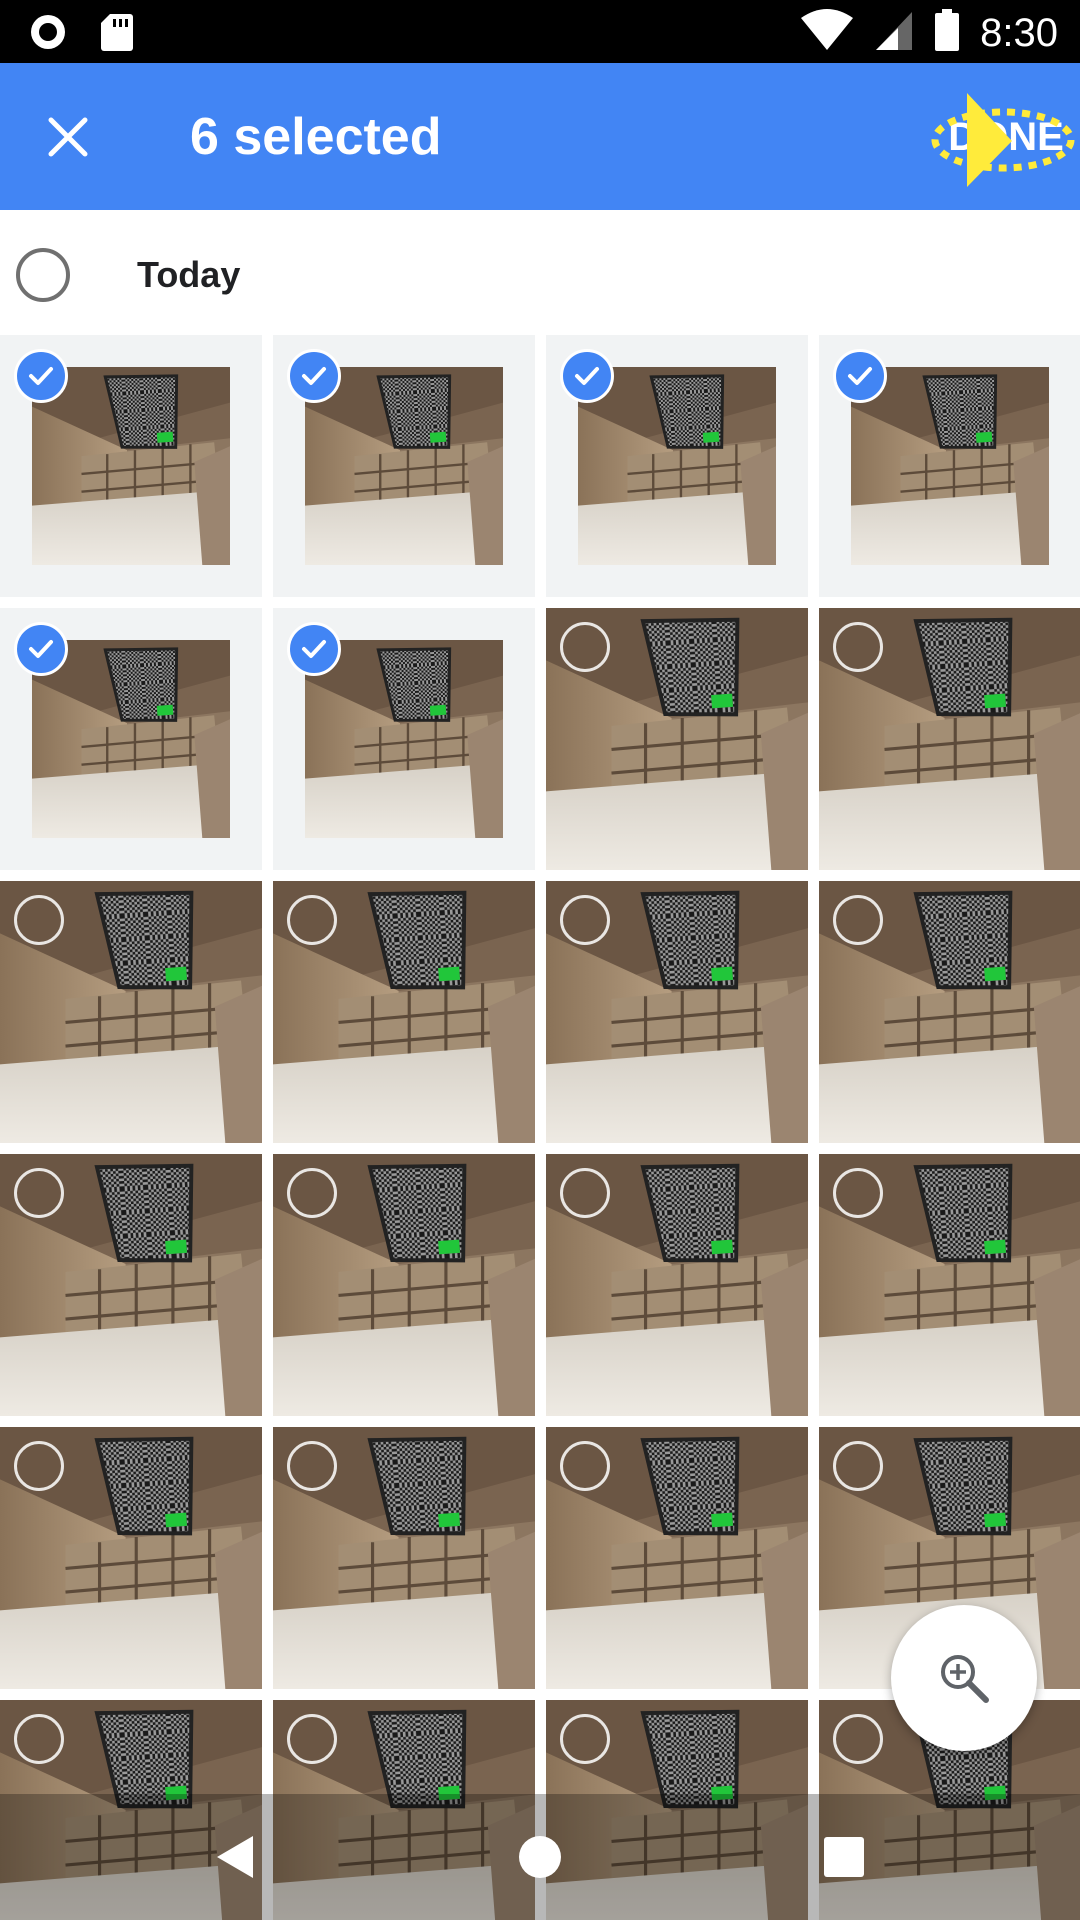 The image size is (1080, 1920). What do you see at coordinates (43, 275) in the screenshot?
I see `select-all-today-checkbox` at bounding box center [43, 275].